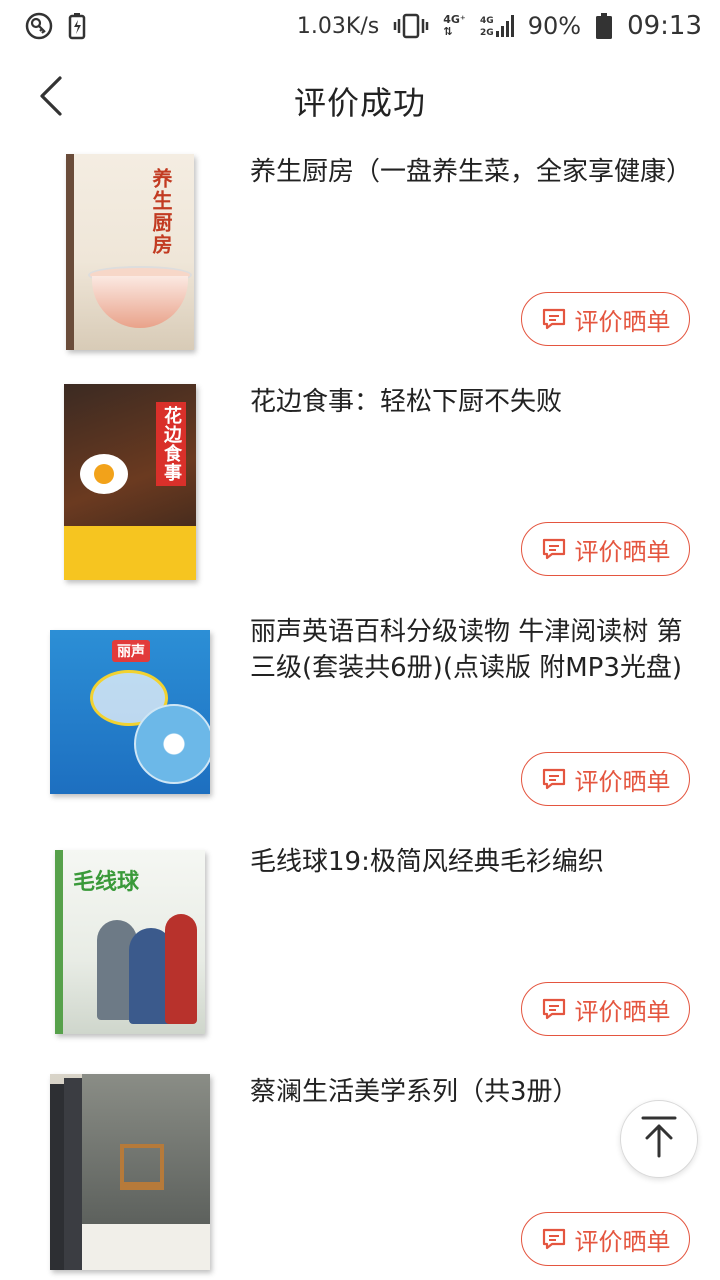  Describe the element at coordinates (664, 26) in the screenshot. I see `clock: 09:13` at that location.